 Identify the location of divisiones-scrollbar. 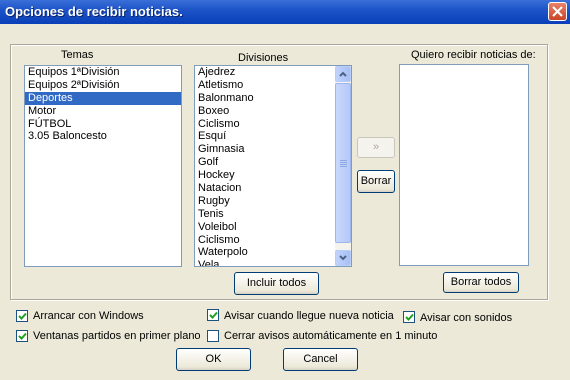
(343, 166).